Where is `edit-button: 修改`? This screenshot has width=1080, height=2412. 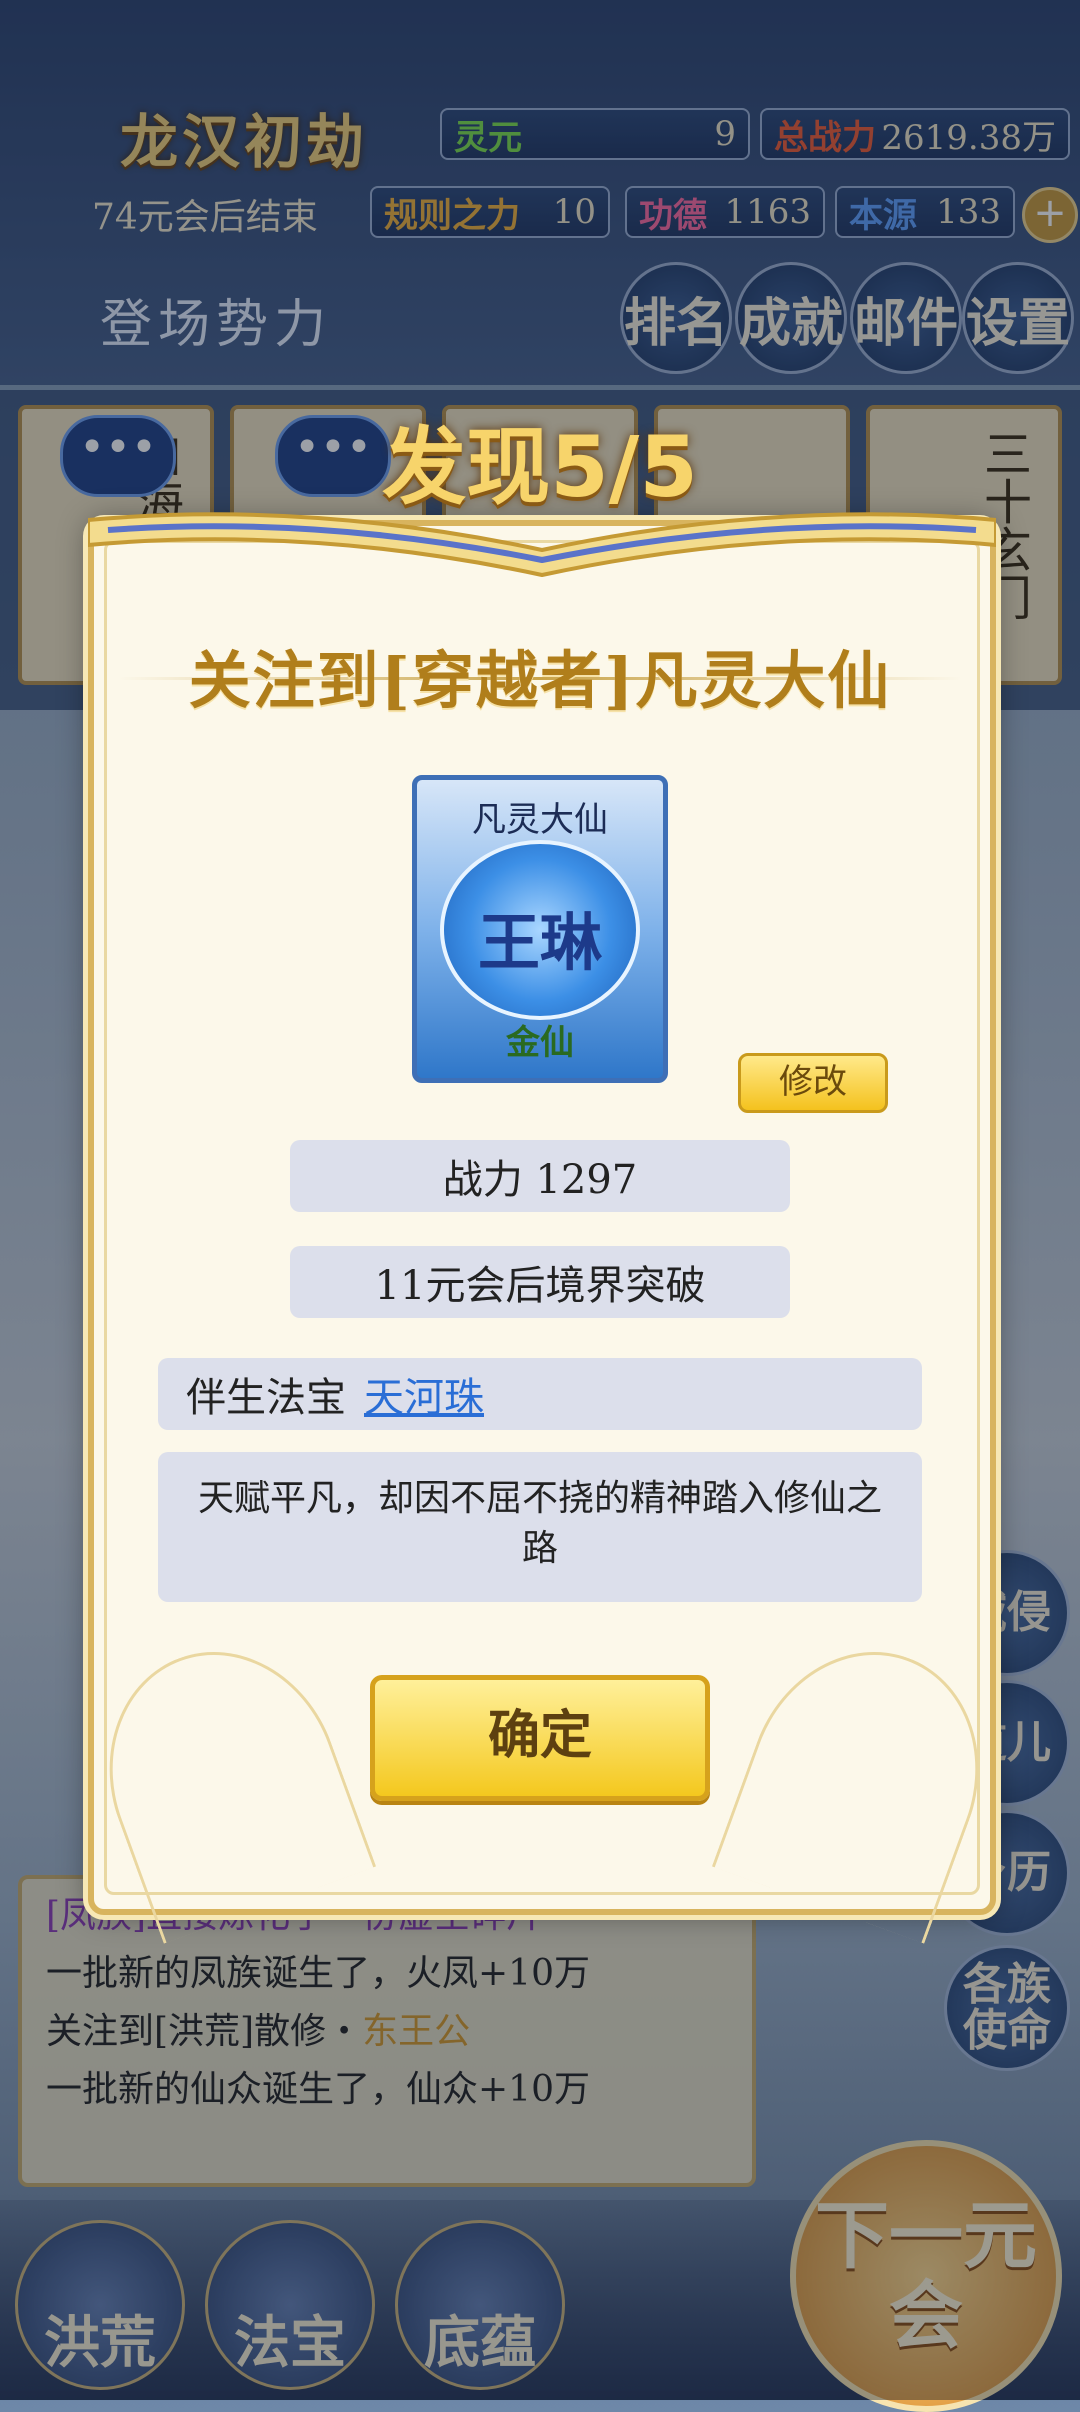
edit-button: 修改 is located at coordinates (813, 1083).